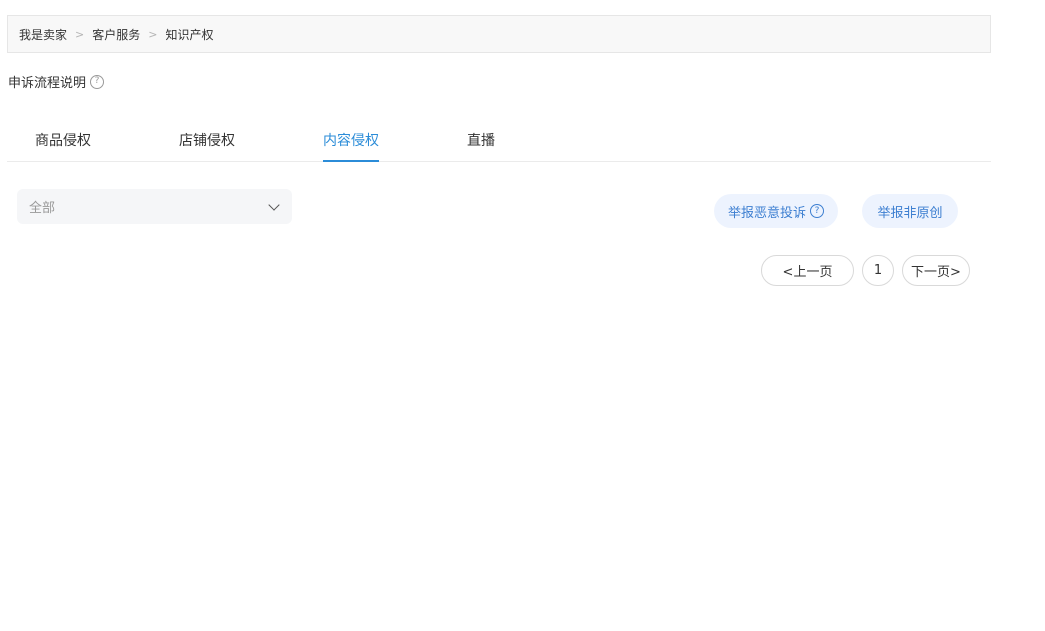 The image size is (1045, 631). I want to click on tab-live: 直播, so click(481, 146).